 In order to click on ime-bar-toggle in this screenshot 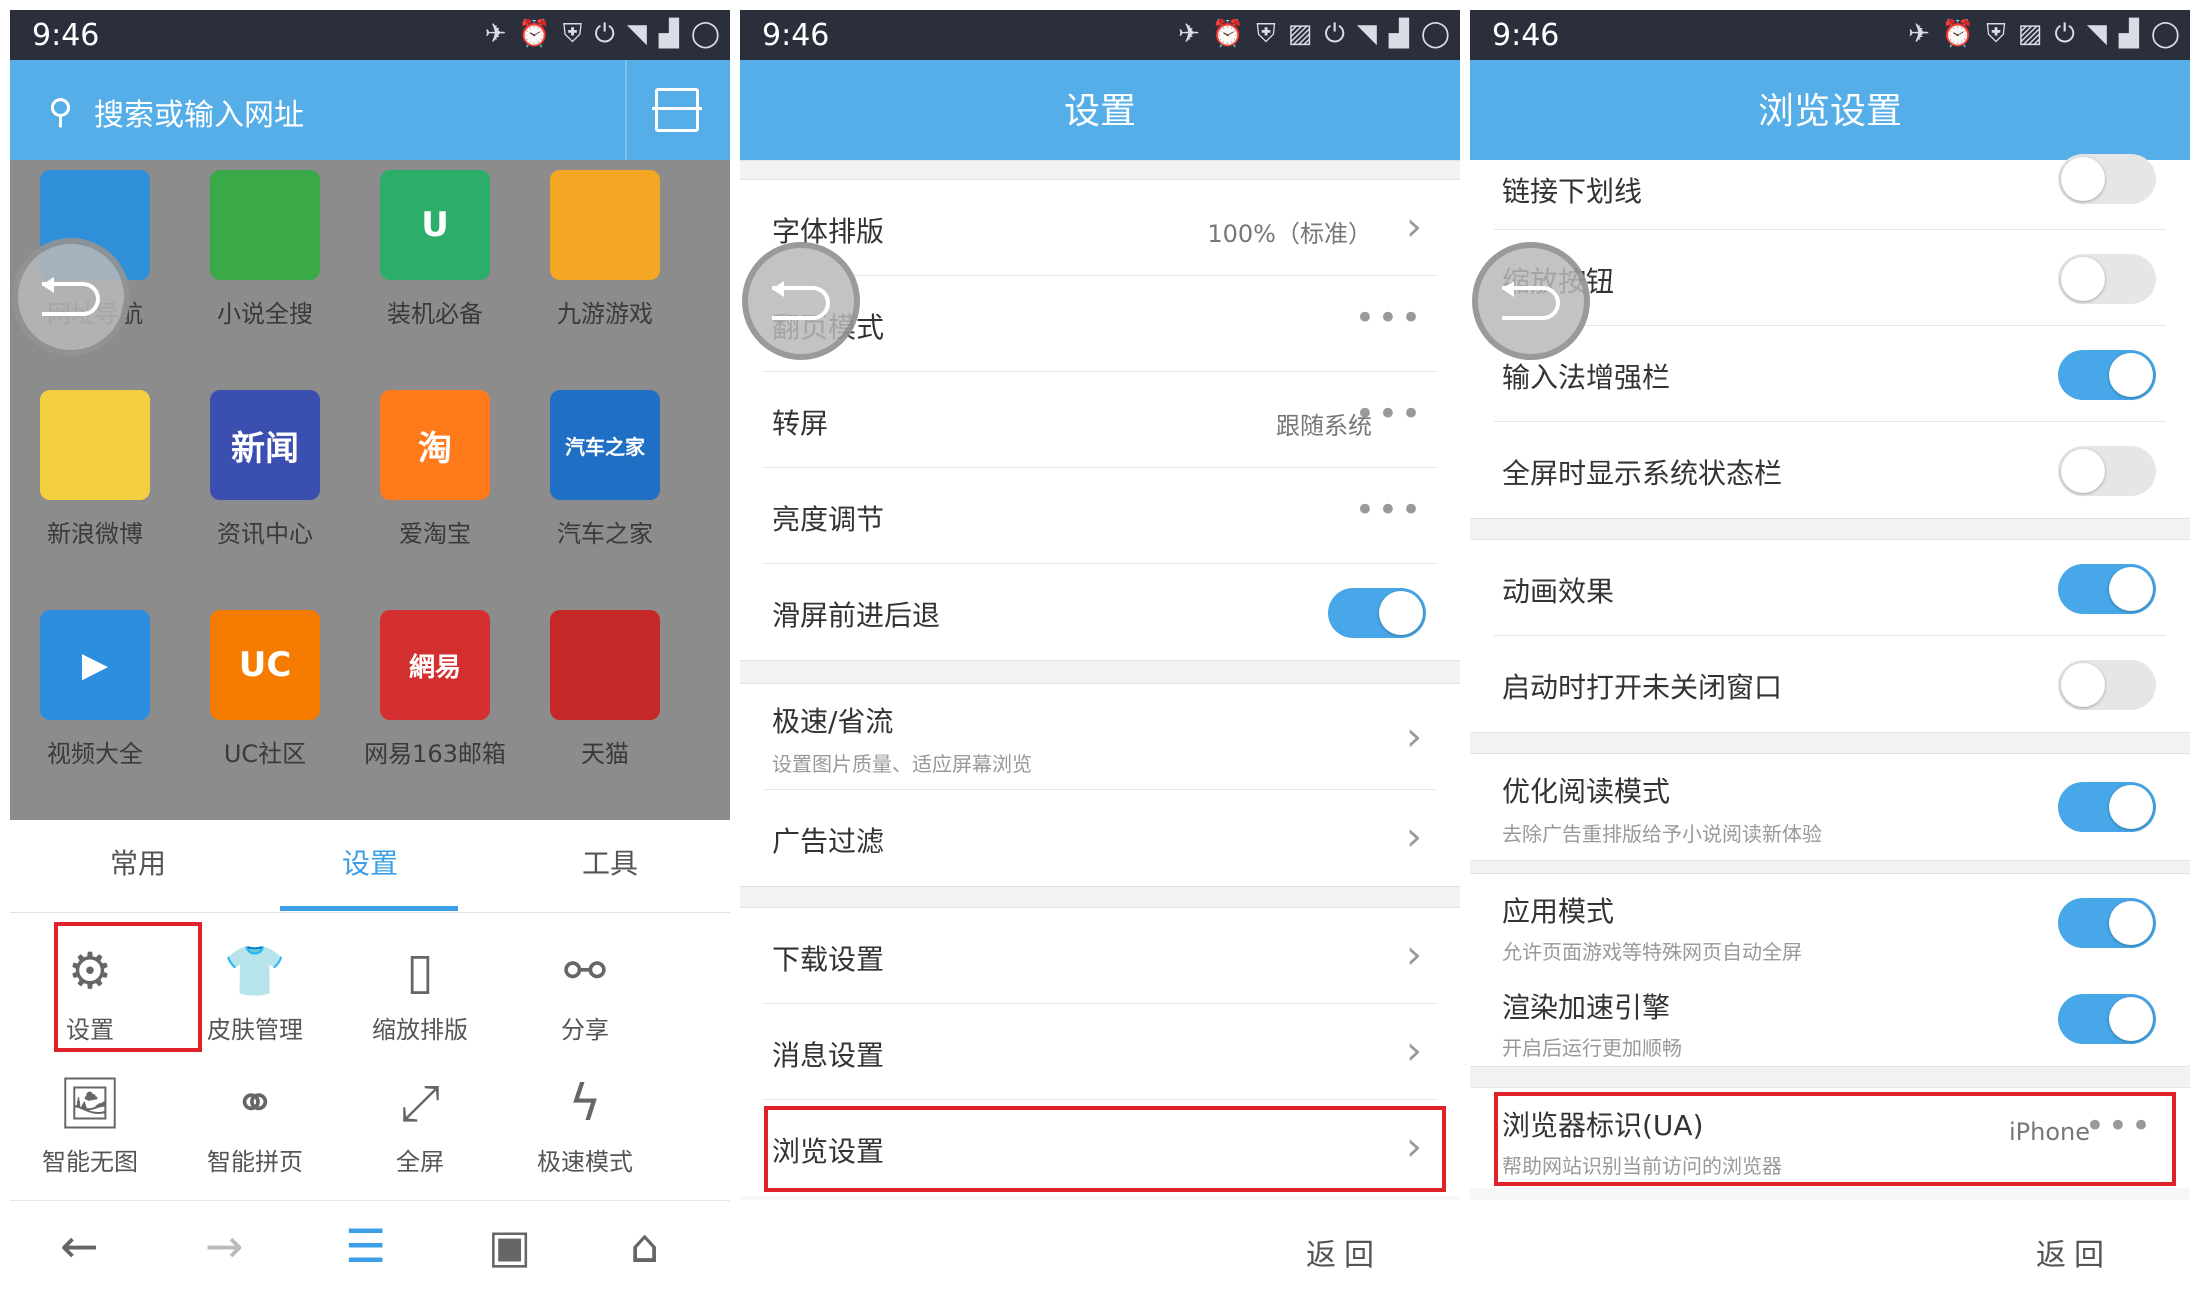, I will do `click(2107, 375)`.